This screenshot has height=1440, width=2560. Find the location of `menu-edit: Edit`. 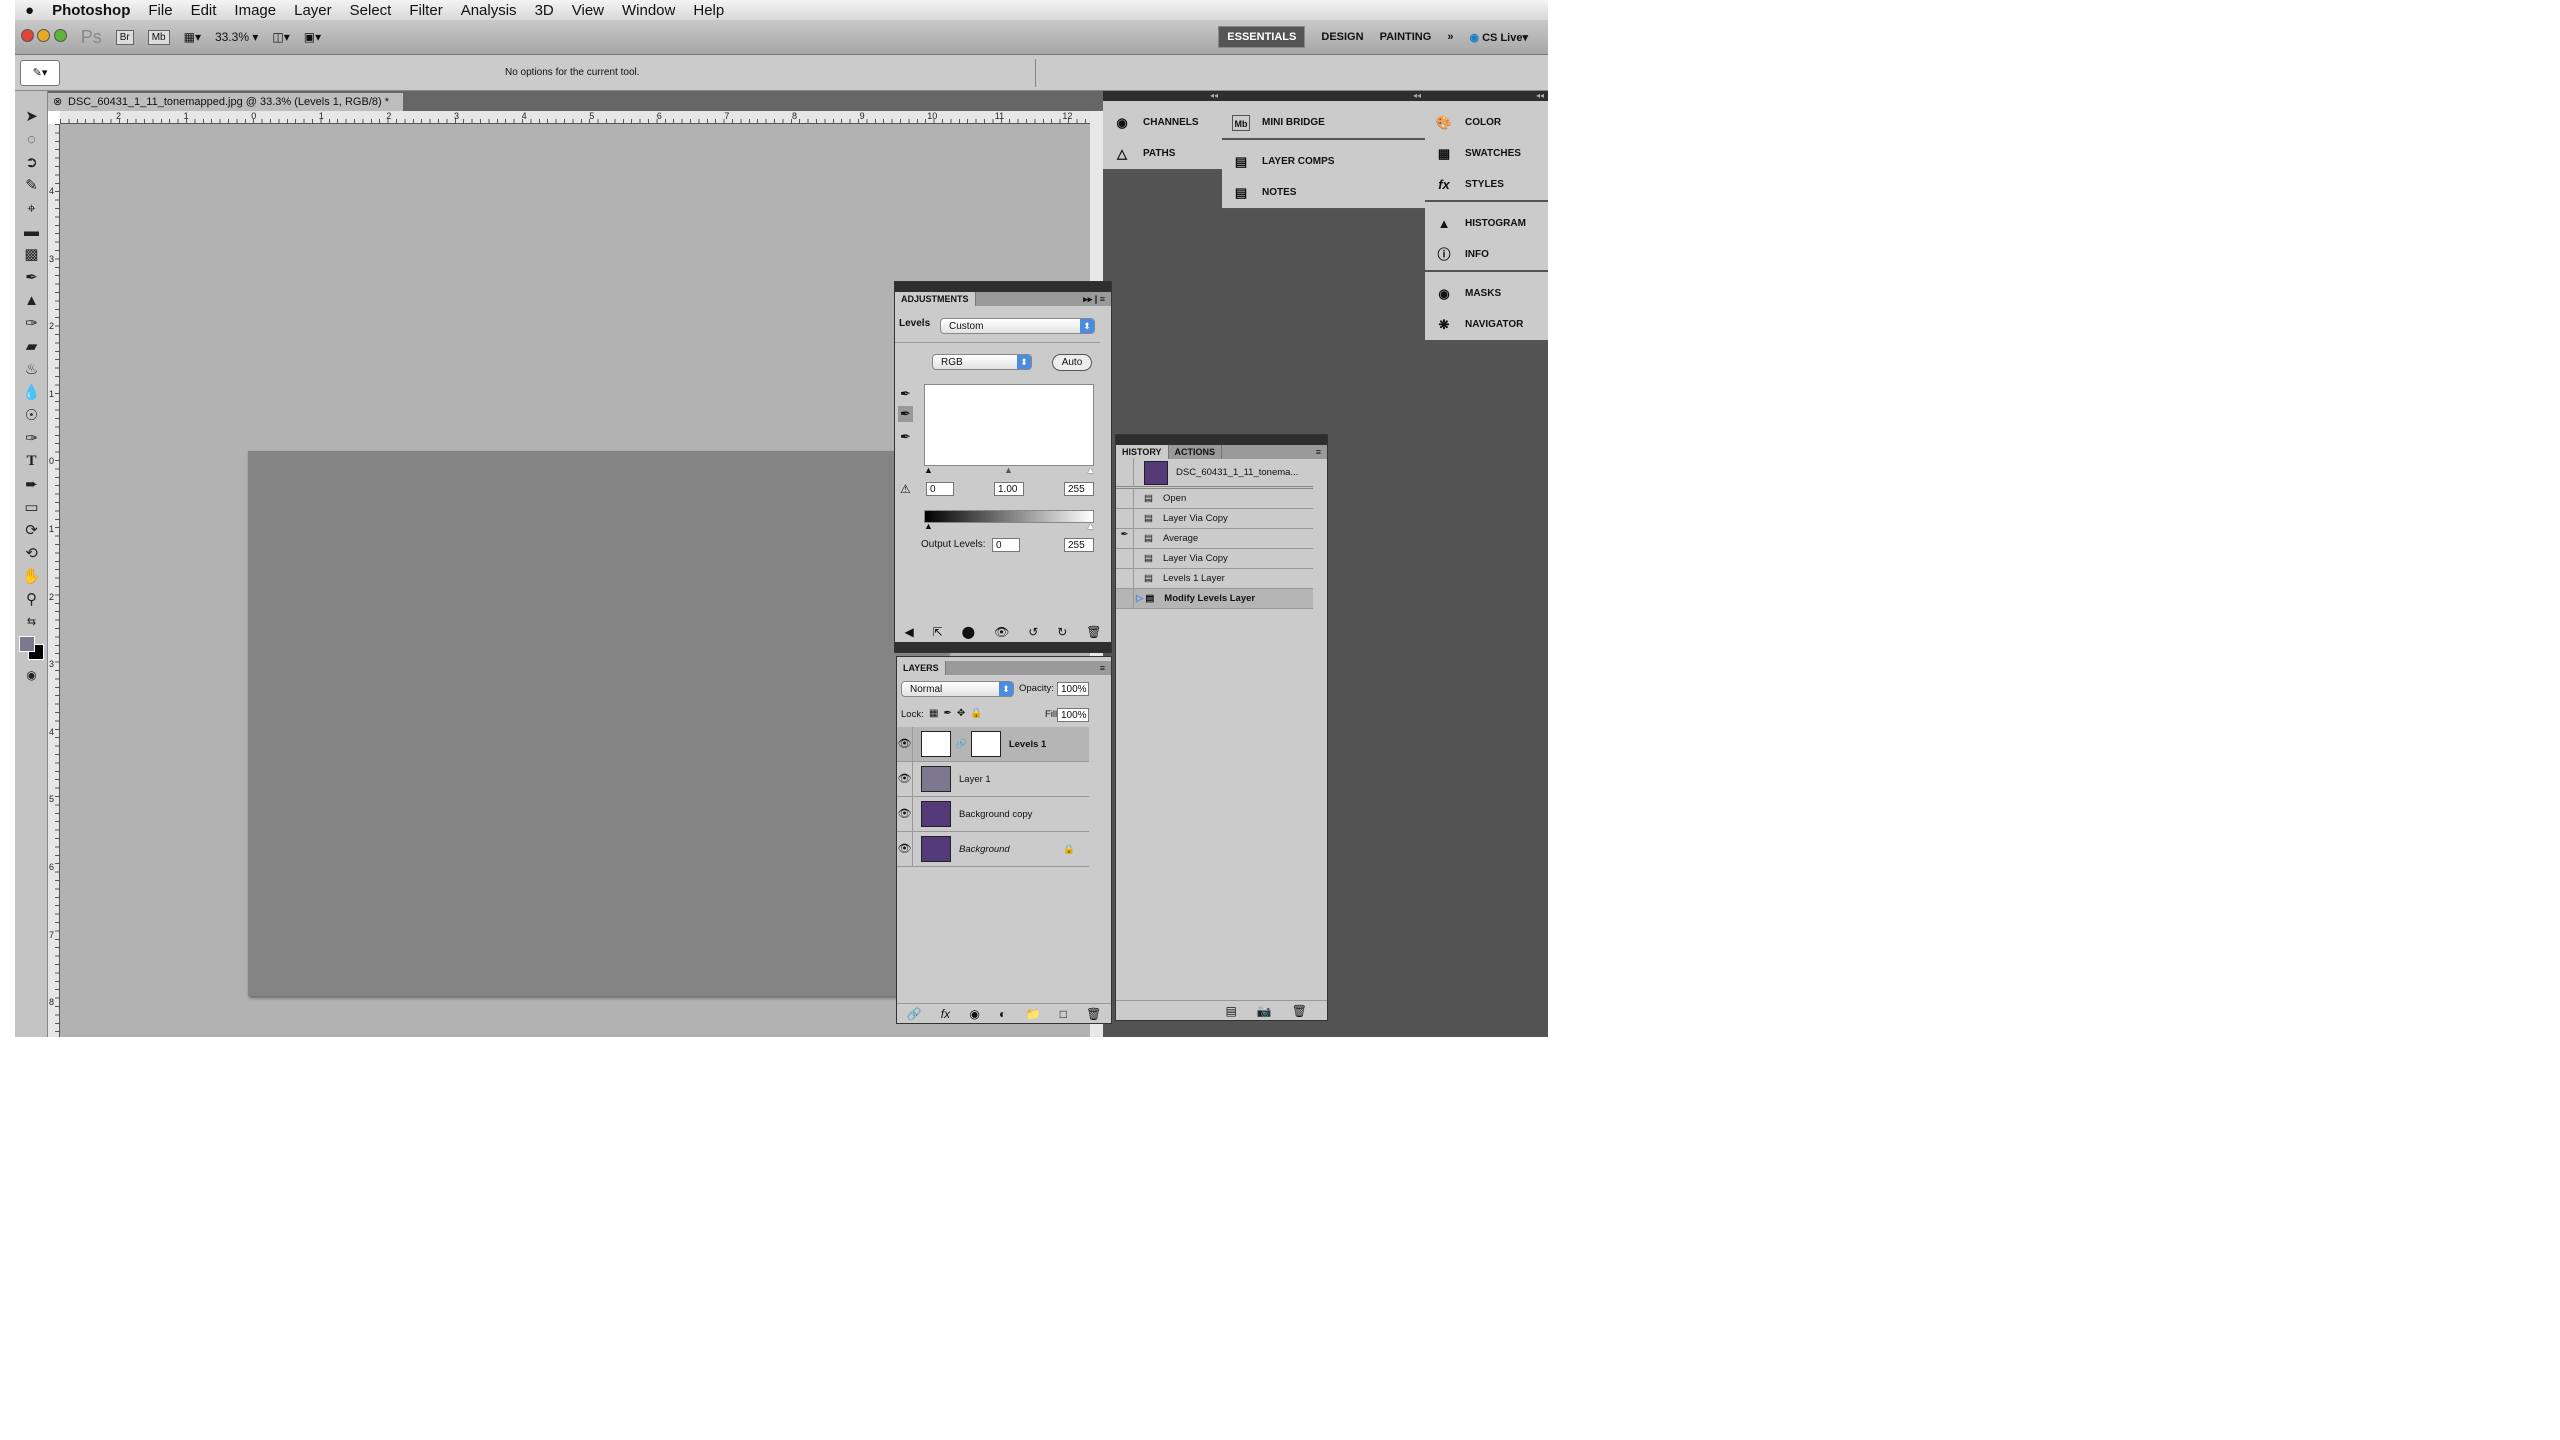

menu-edit: Edit is located at coordinates (204, 10).